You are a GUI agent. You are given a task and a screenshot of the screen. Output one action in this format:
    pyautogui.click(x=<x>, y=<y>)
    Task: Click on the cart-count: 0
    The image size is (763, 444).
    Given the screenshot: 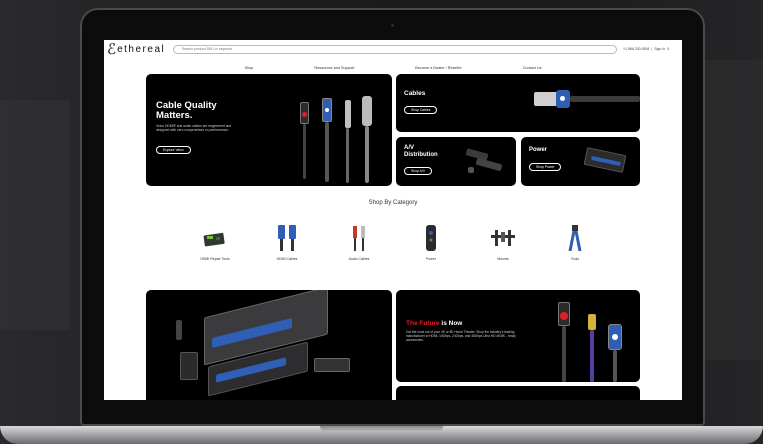 What is the action you would take?
    pyautogui.click(x=668, y=49)
    